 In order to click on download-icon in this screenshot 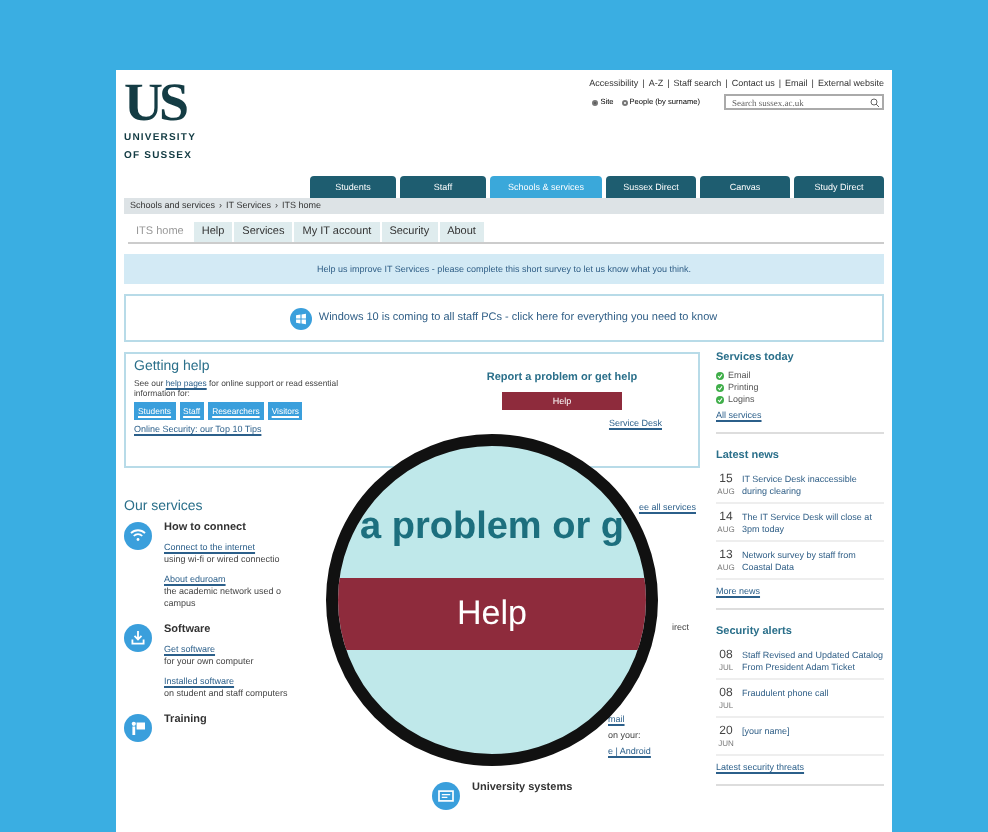, I will do `click(138, 638)`.